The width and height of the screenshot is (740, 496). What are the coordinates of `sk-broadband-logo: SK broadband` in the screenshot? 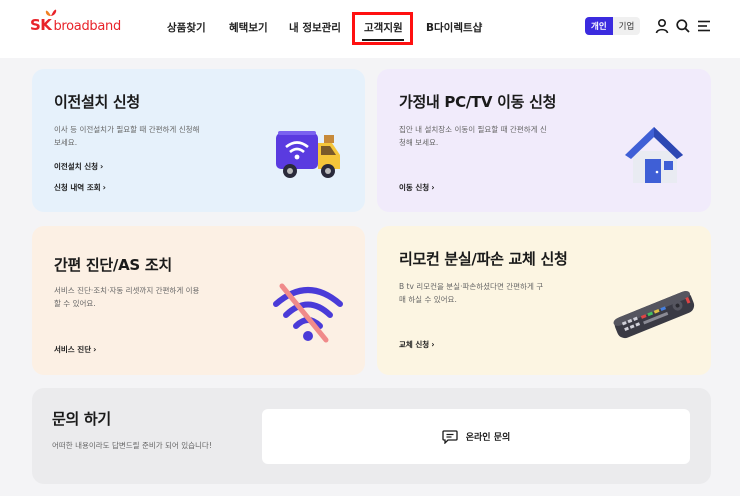 It's located at (75, 21).